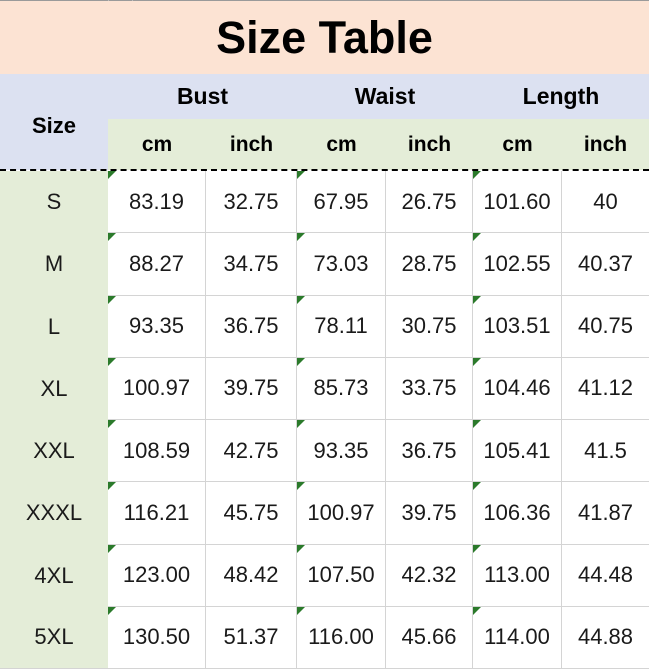 Image resolution: width=649 pixels, height=669 pixels. Describe the element at coordinates (156, 637) in the screenshot. I see `cell-value: 130.50` at that location.